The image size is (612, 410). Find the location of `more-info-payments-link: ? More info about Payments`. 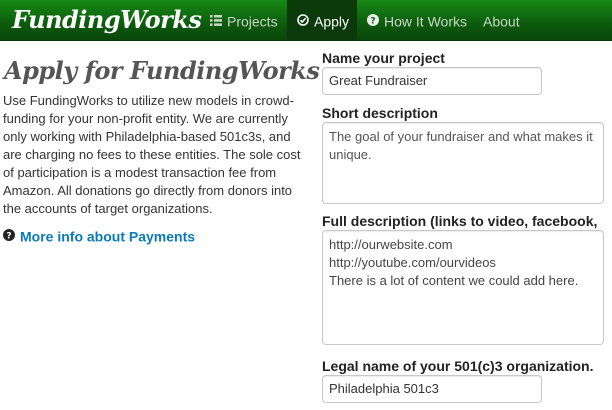

more-info-payments-link: ? More info about Payments is located at coordinates (99, 235).